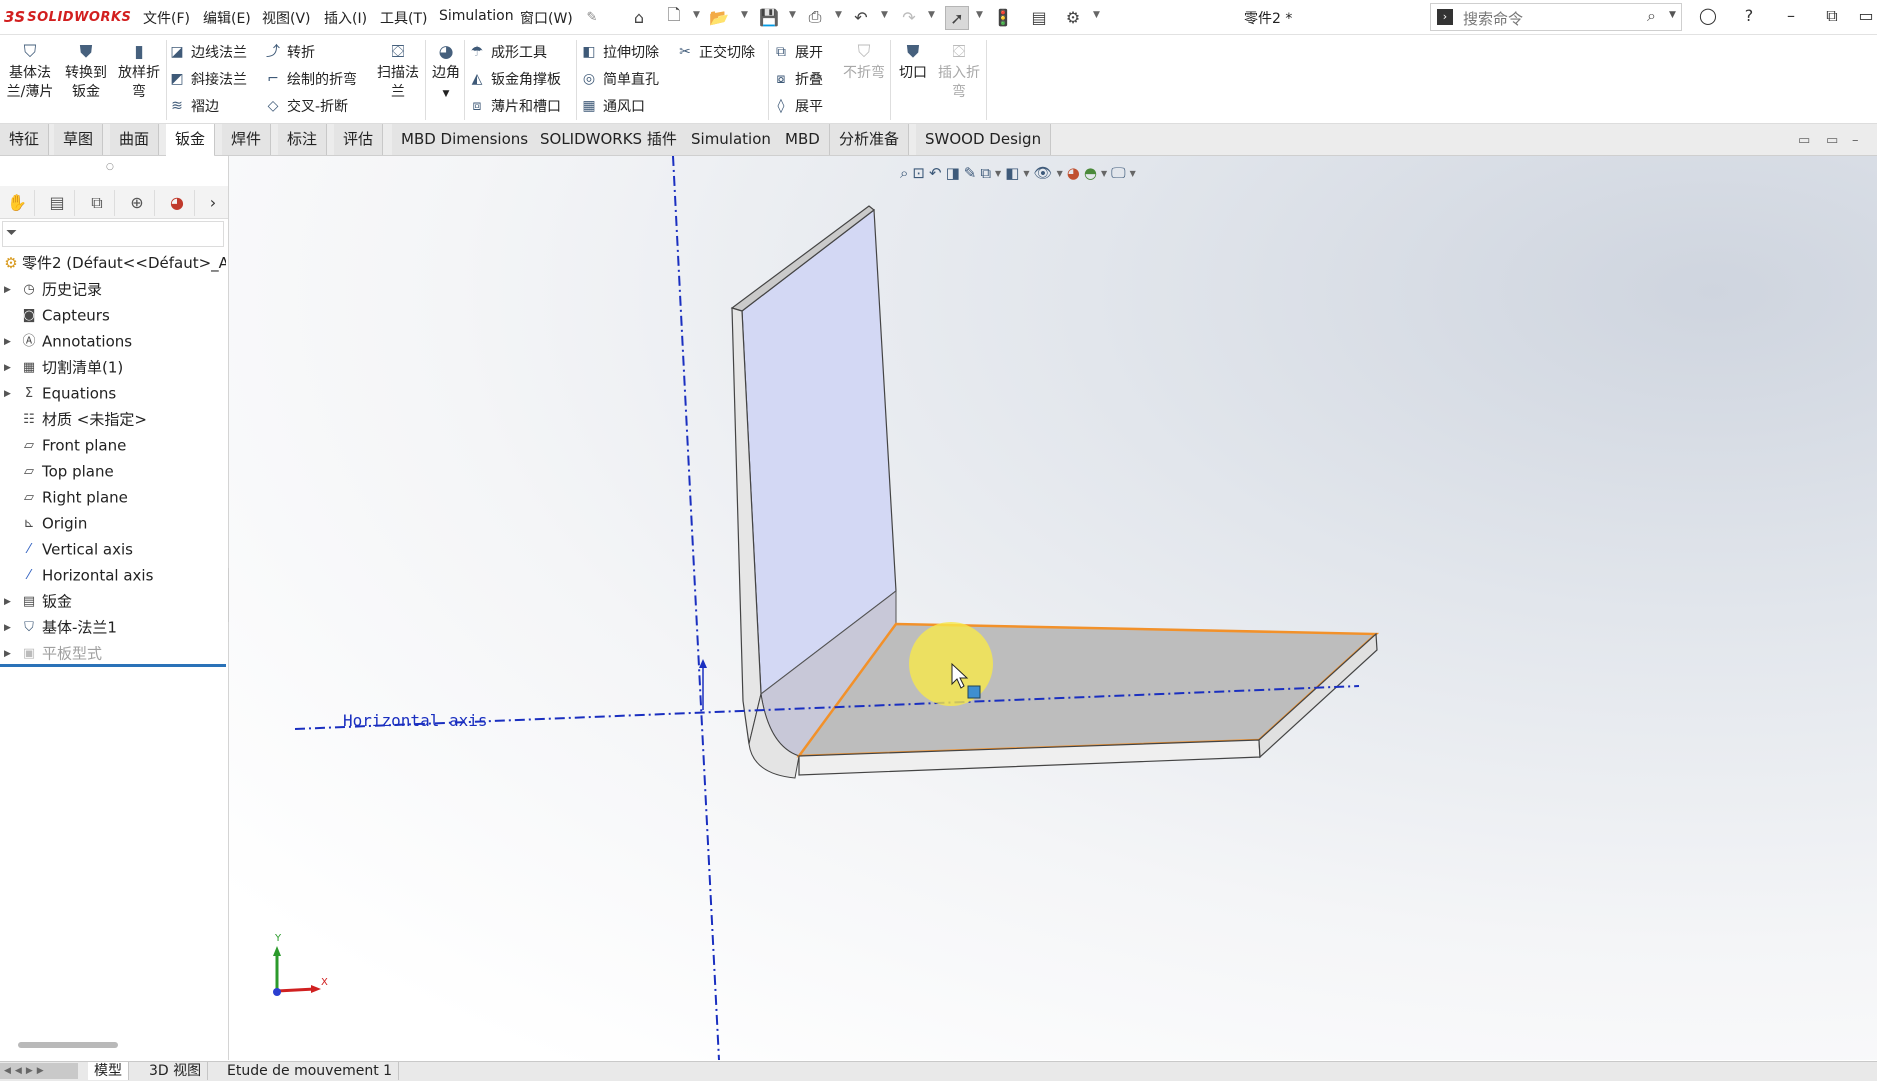 The height and width of the screenshot is (1081, 1877). Describe the element at coordinates (797, 106) in the screenshot. I see `flatten-button: ◊ 展平` at that location.